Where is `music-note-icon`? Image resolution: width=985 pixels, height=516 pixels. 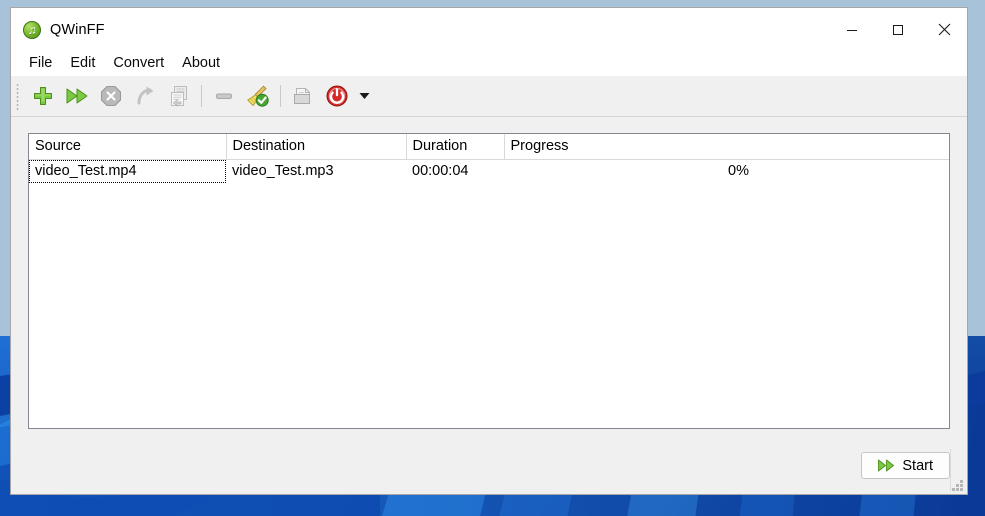
music-note-icon is located at coordinates (32, 29).